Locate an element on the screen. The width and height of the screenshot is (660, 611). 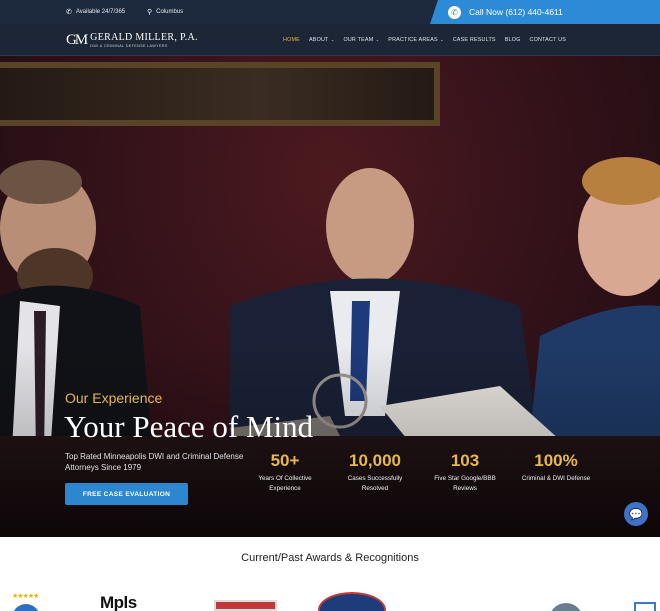
stat-label: Five Star Google/BBB Reviews is located at coordinates (465, 483).